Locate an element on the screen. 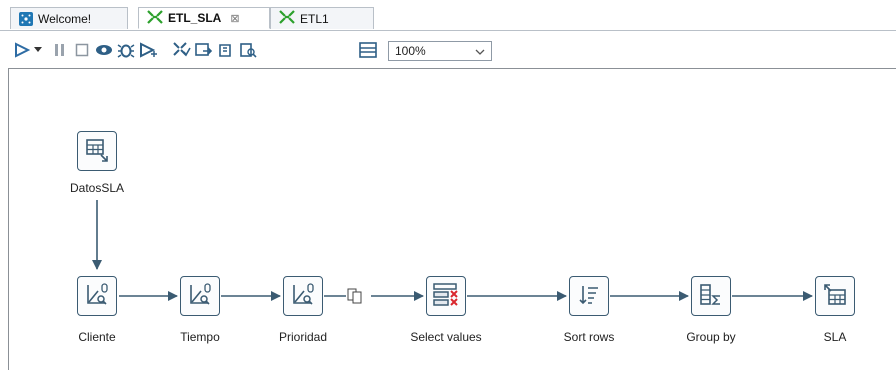 Image resolution: width=896 pixels, height=370 pixels. step-label-group-by: Group by is located at coordinates (711, 337).